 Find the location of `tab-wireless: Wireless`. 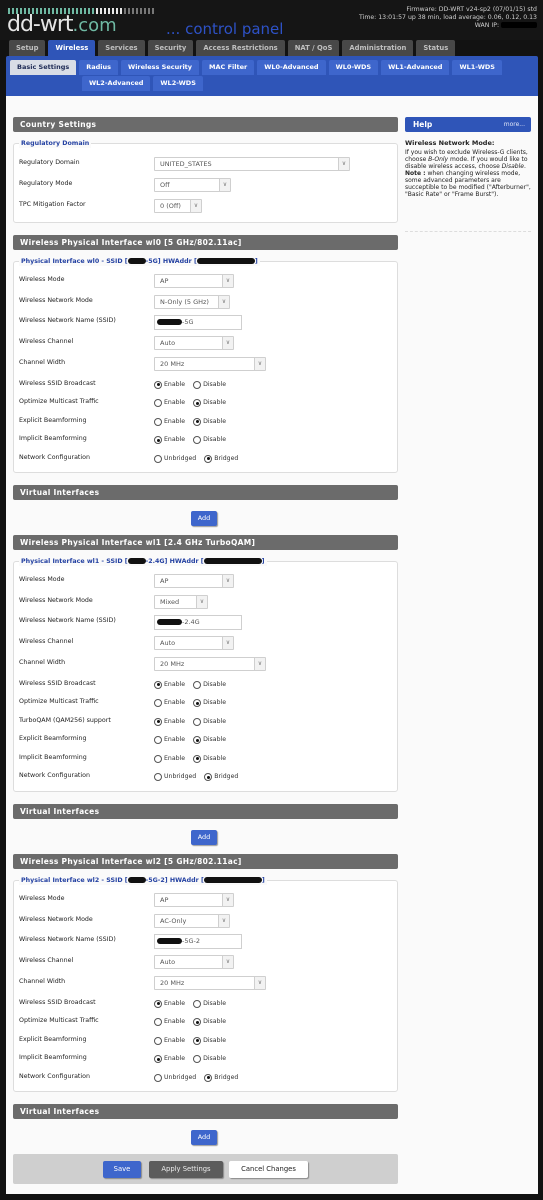

tab-wireless: Wireless is located at coordinates (72, 48).